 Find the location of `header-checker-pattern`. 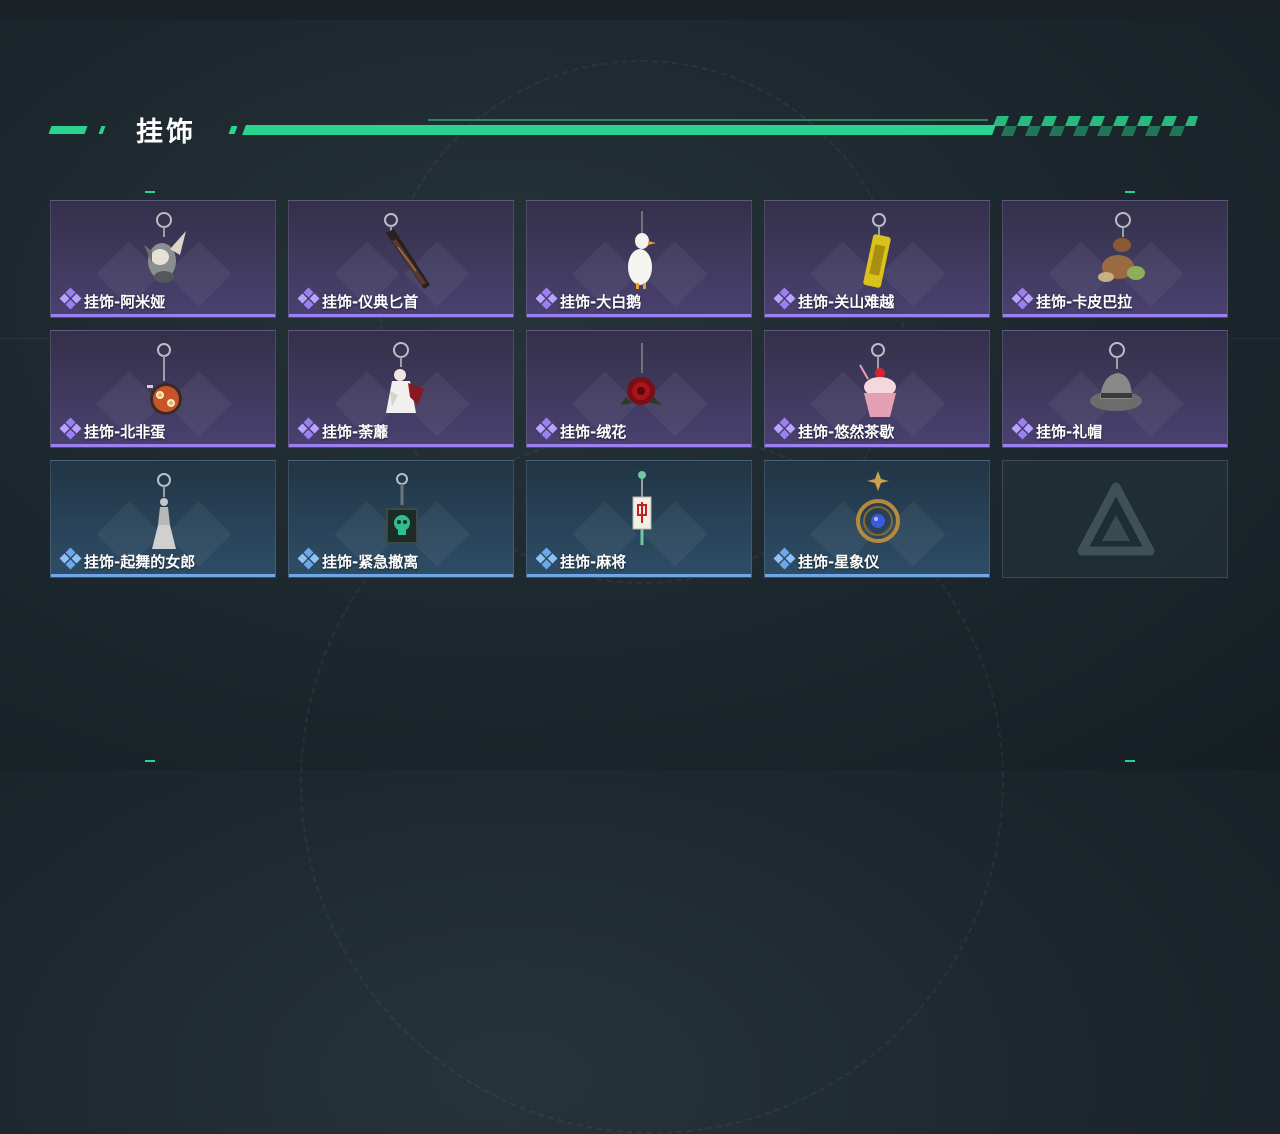

header-checker-pattern is located at coordinates (1095, 126).